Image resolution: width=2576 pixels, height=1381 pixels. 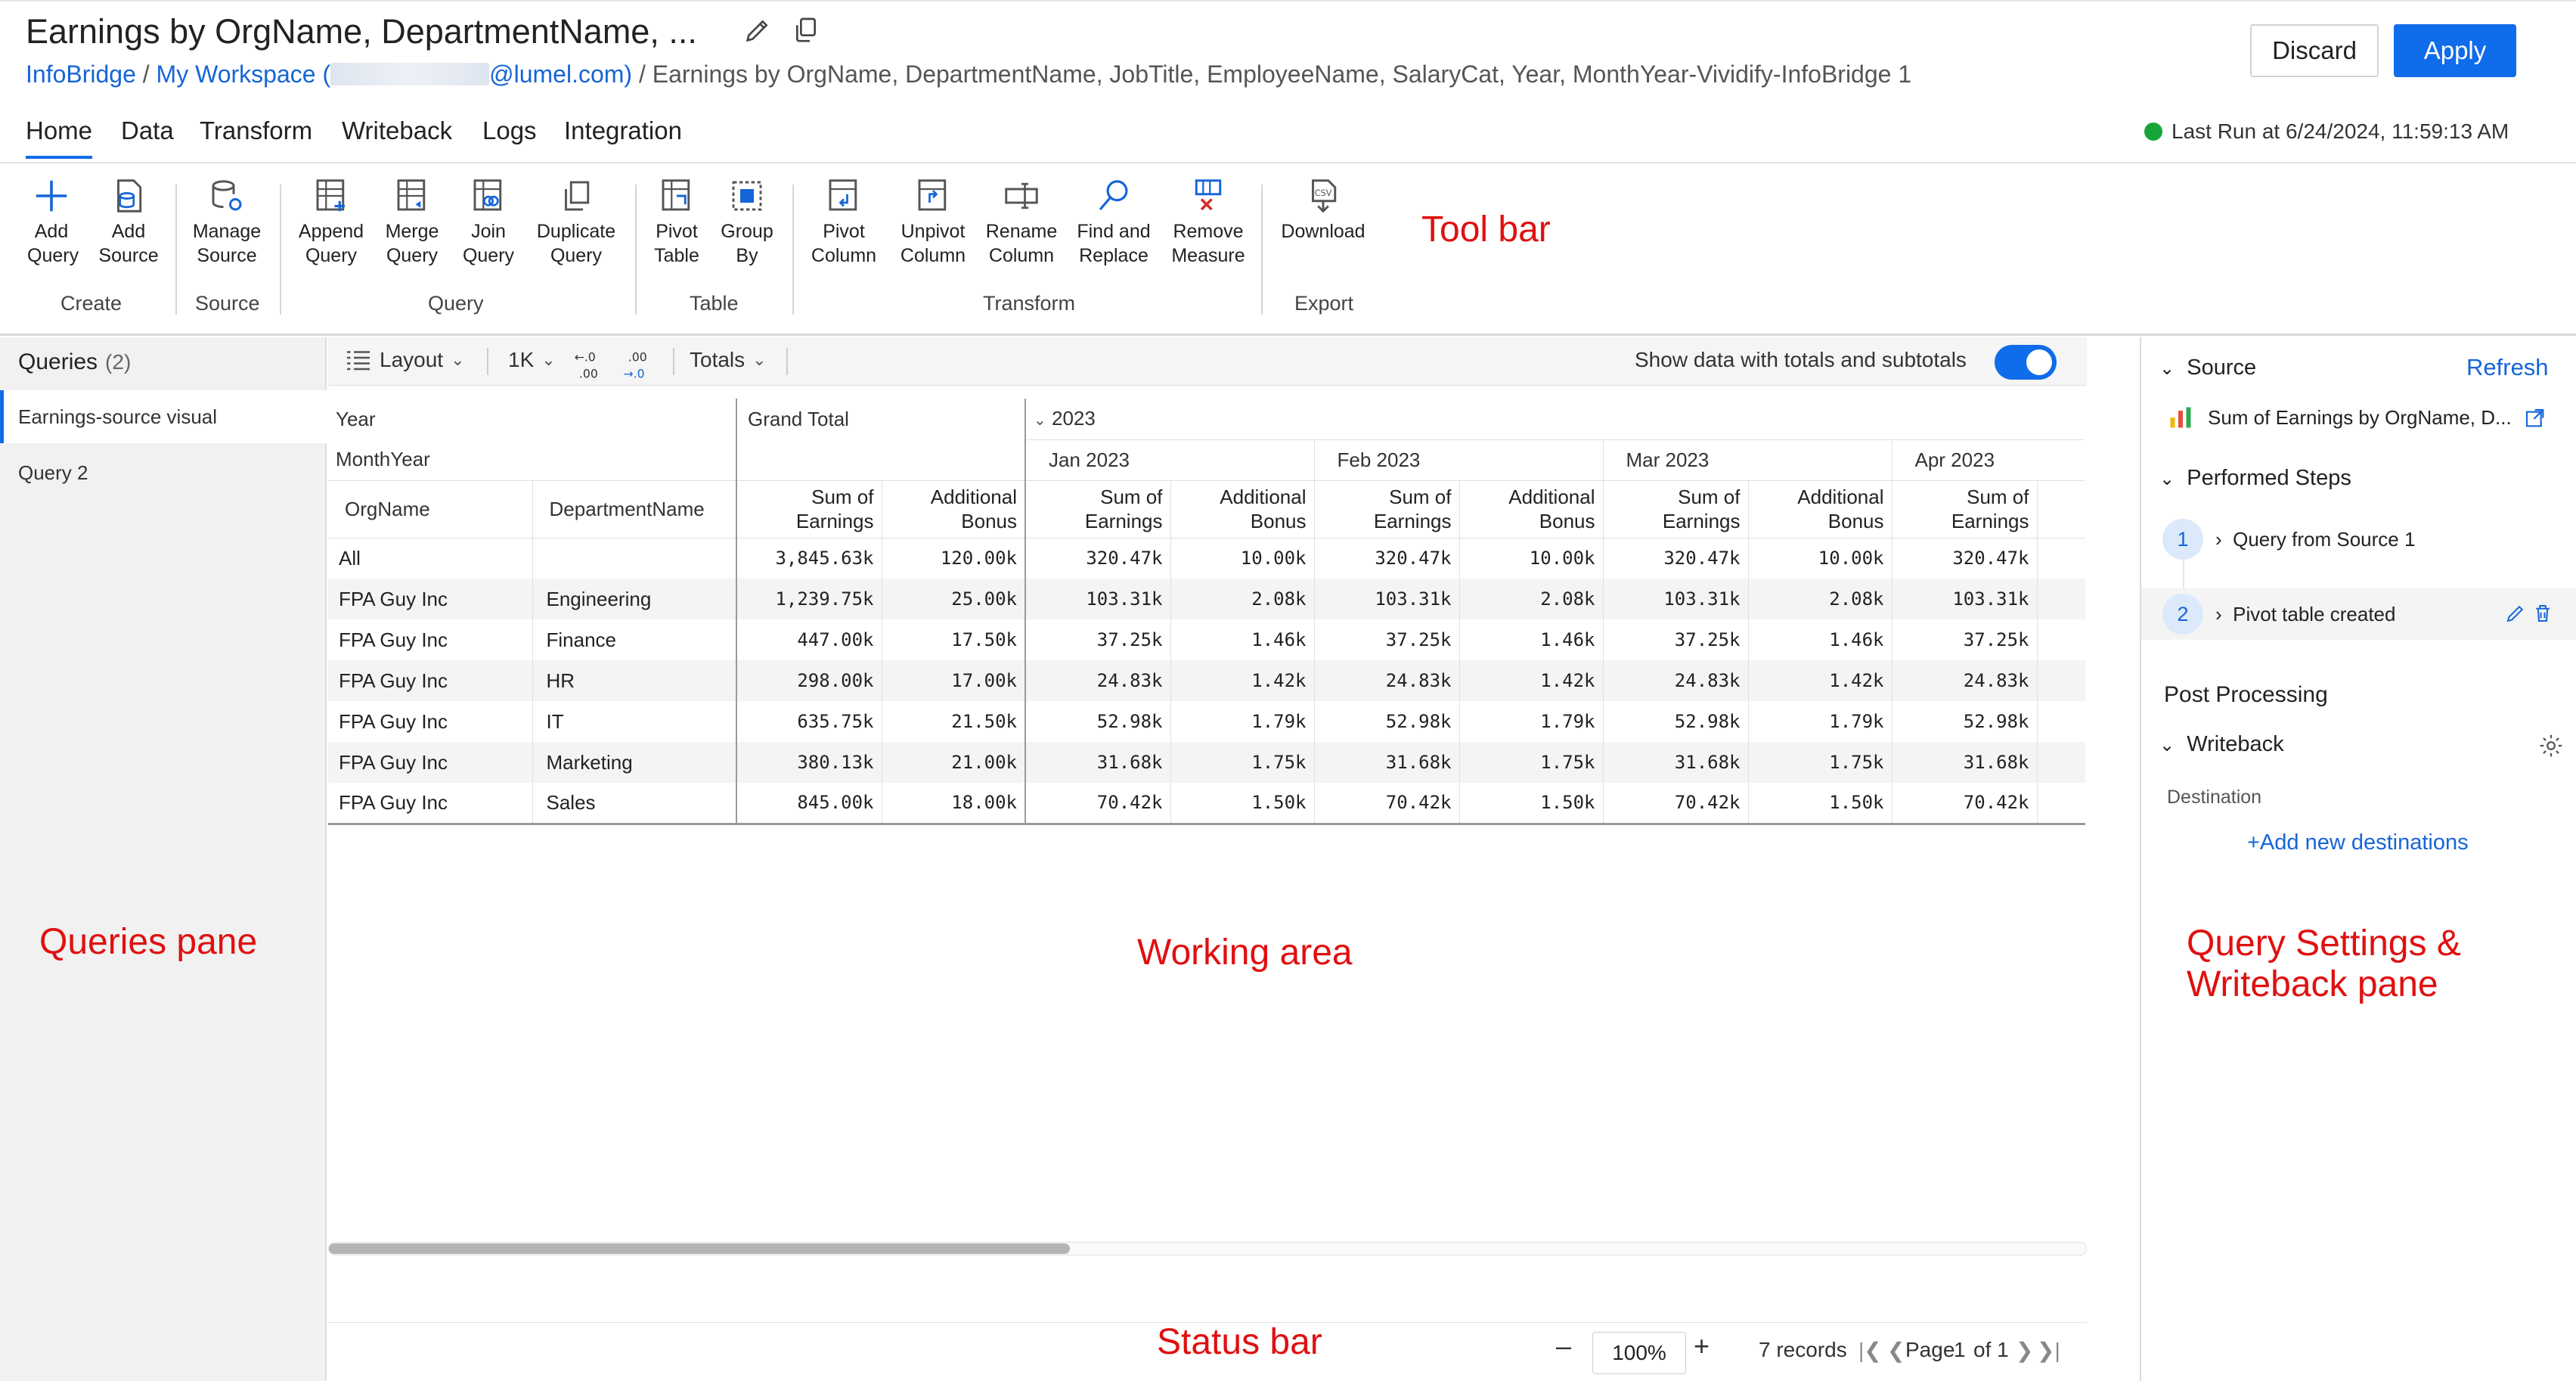 What do you see at coordinates (59, 138) in the screenshot?
I see `tab-home: Home` at bounding box center [59, 138].